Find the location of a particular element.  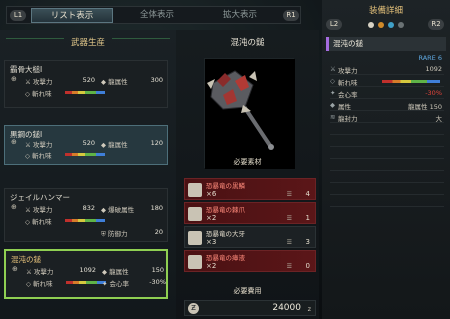

material-owned: 0 is located at coordinates (307, 266).